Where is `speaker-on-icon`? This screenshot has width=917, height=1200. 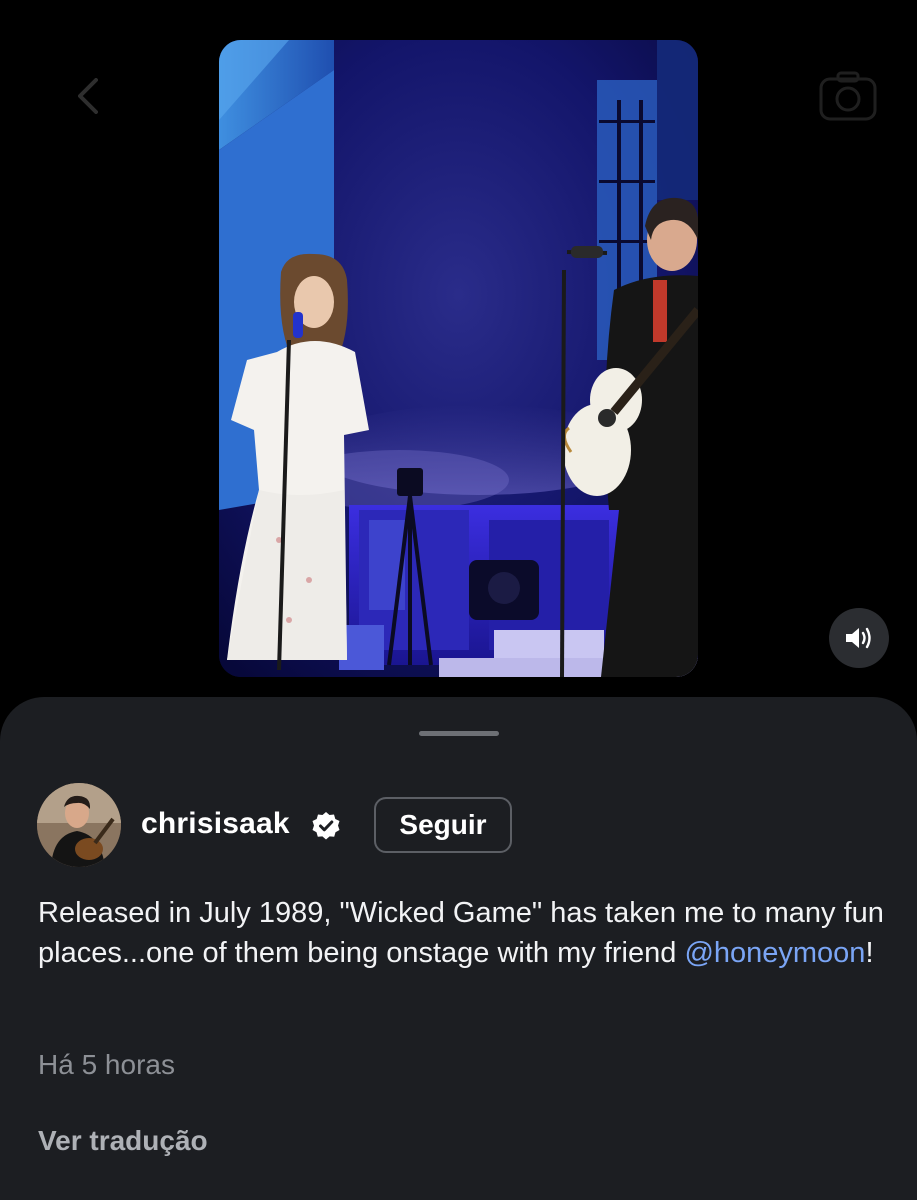
speaker-on-icon is located at coordinates (858, 638).